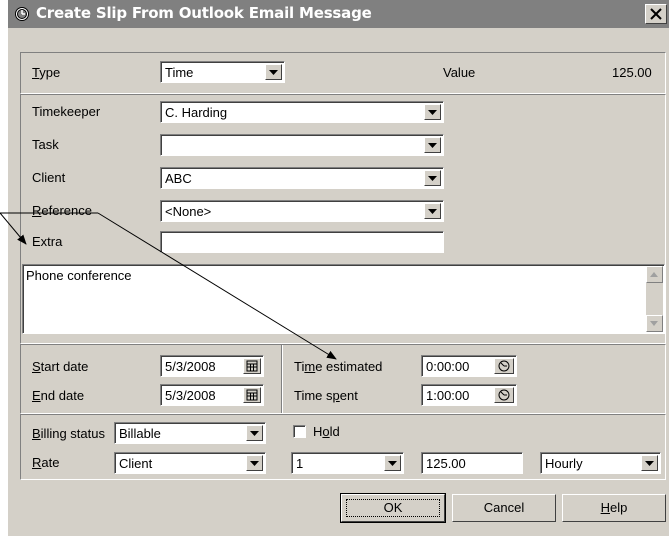  What do you see at coordinates (190, 433) in the screenshot?
I see `billing-status-select: Billable` at bounding box center [190, 433].